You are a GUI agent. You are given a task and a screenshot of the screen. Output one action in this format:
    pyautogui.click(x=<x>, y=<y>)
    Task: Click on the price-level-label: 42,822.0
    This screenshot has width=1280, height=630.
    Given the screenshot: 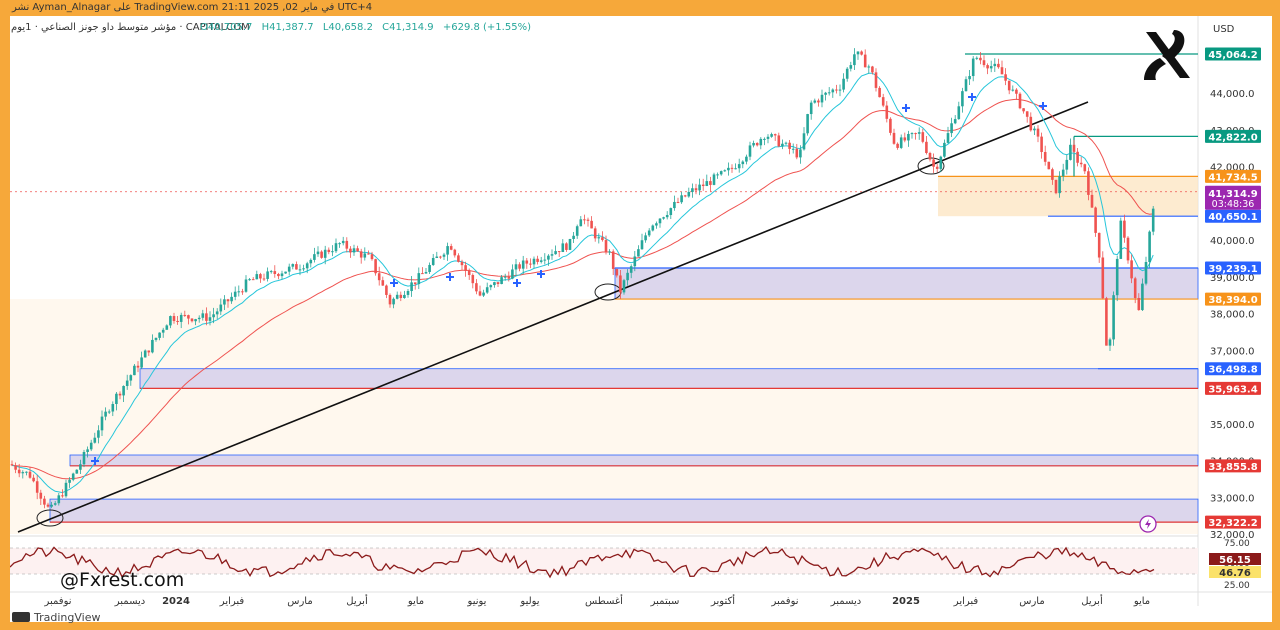 What is the action you would take?
    pyautogui.click(x=1232, y=137)
    